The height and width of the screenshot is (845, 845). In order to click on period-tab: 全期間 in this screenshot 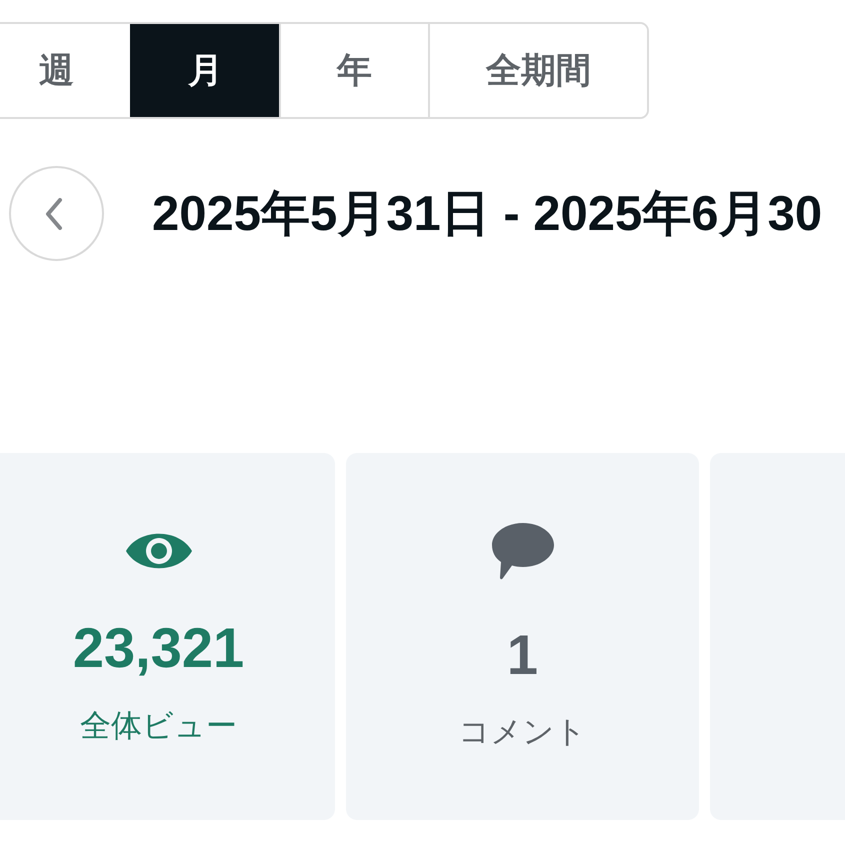, I will do `click(537, 70)`.